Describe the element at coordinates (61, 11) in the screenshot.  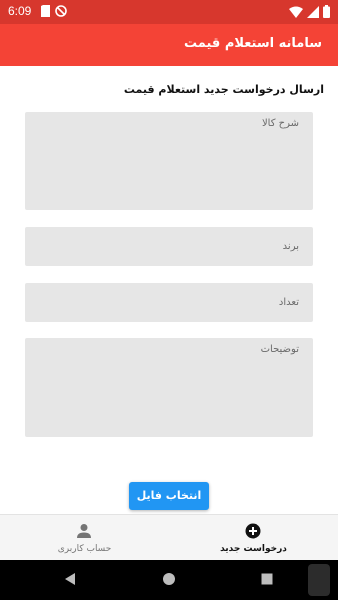
I see `do-not-disturb-icon` at that location.